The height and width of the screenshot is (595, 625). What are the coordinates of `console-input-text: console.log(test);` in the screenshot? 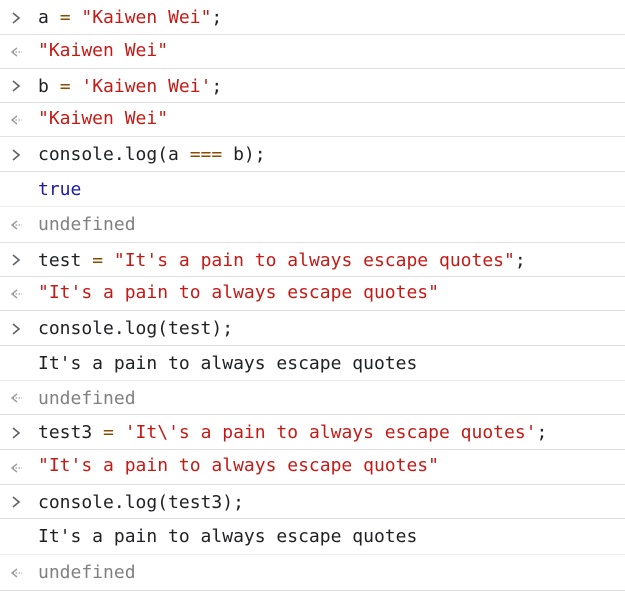 It's located at (135, 329).